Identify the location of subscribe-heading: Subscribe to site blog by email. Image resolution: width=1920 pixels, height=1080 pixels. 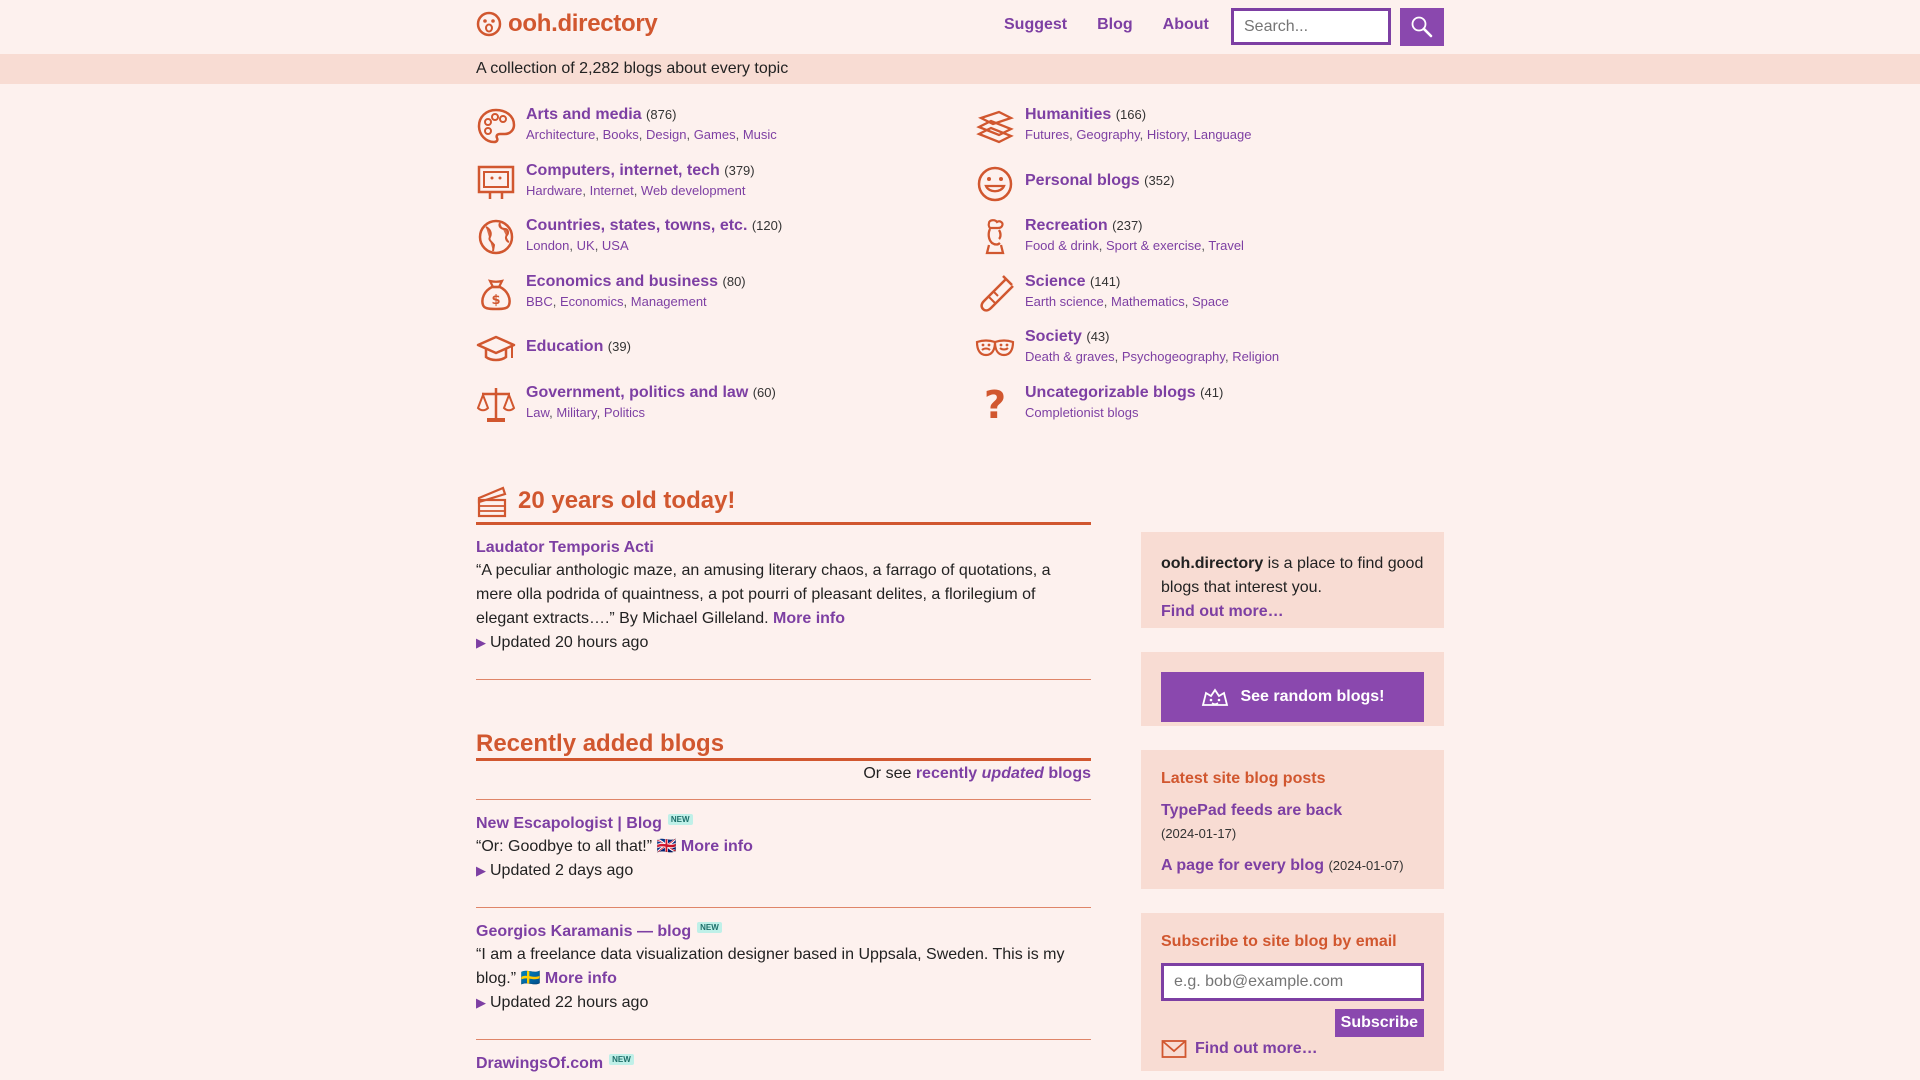
(1279, 941).